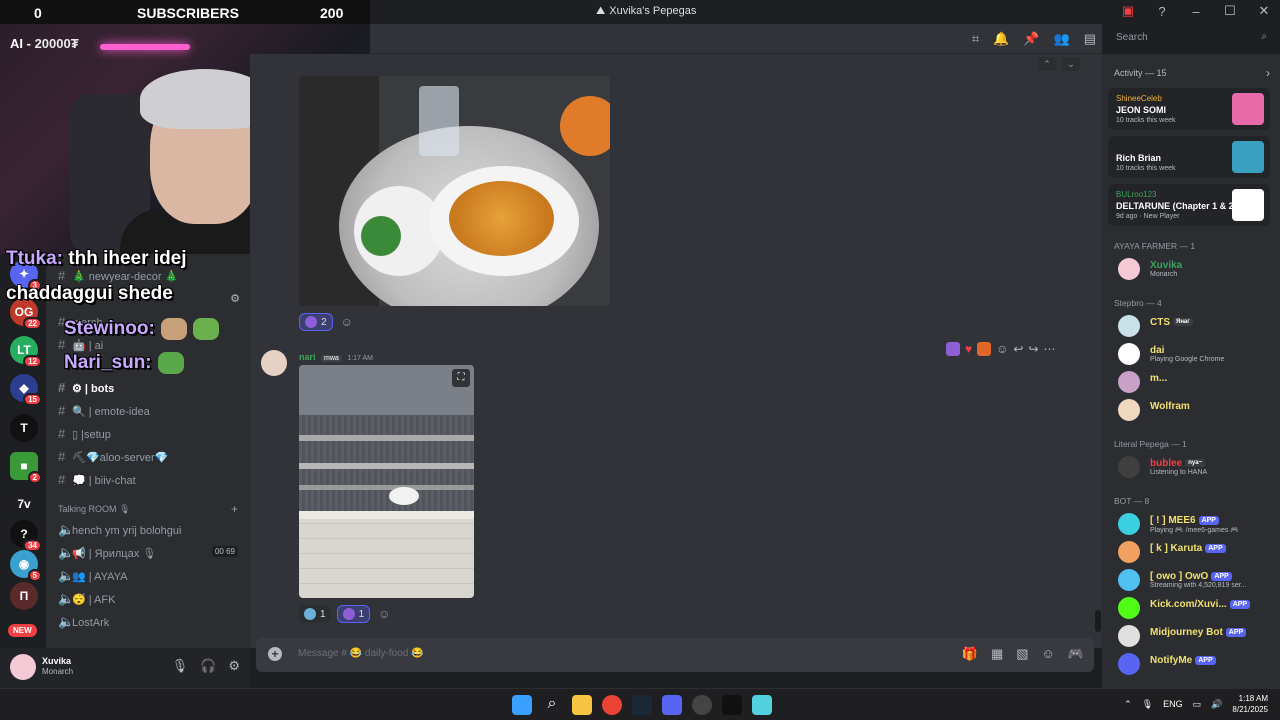  What do you see at coordinates (26, 566) in the screenshot?
I see `server-icon-9: ◉ 5` at bounding box center [26, 566].